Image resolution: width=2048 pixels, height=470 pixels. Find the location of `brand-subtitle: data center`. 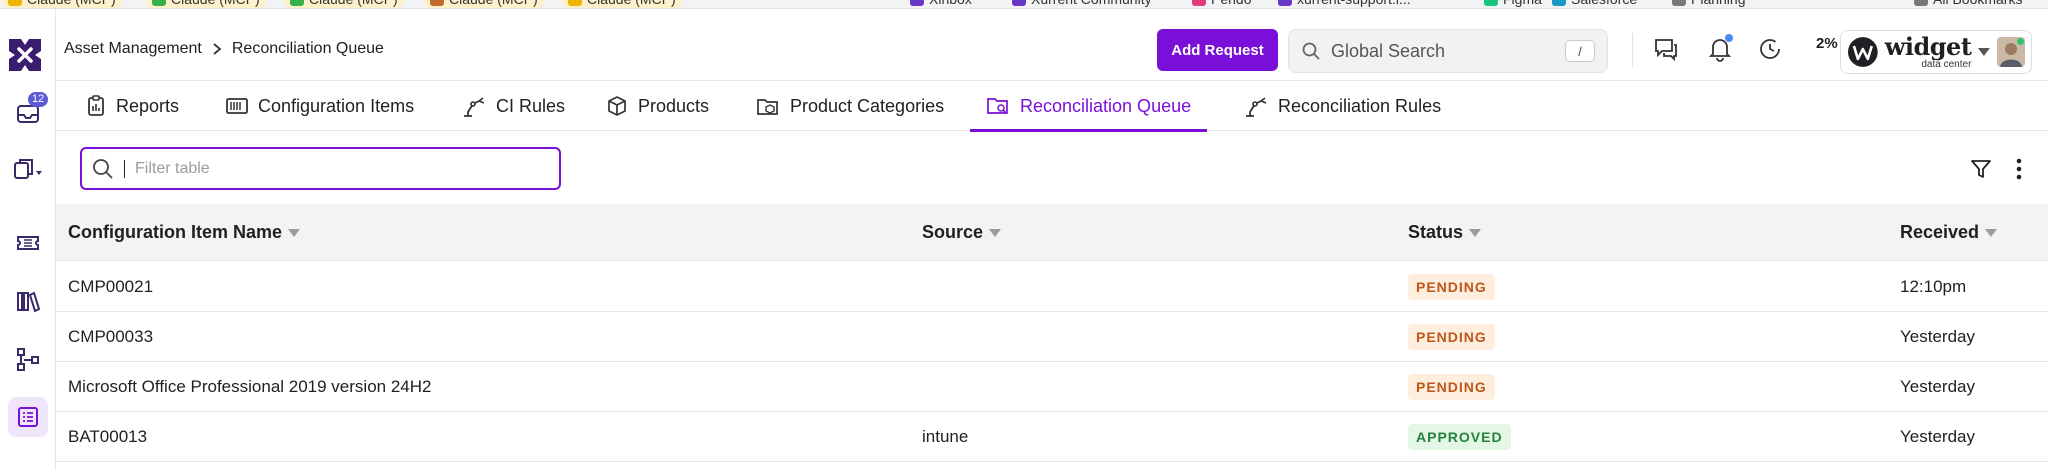

brand-subtitle: data center is located at coordinates (1946, 64).